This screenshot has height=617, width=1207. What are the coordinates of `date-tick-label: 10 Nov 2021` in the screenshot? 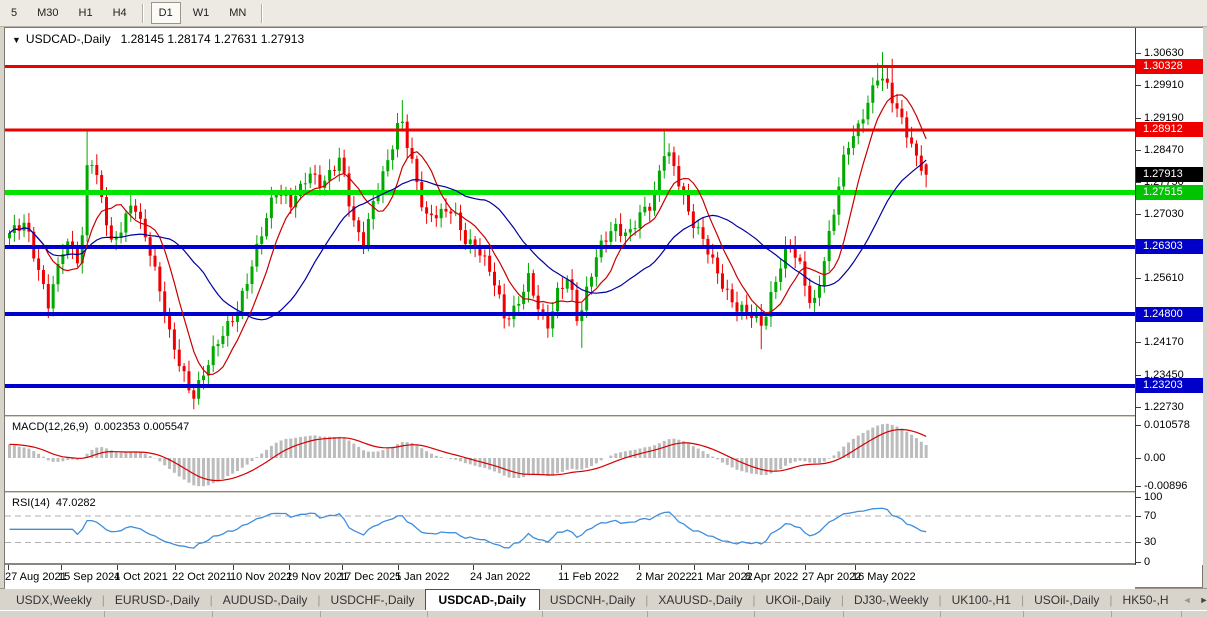 It's located at (261, 574).